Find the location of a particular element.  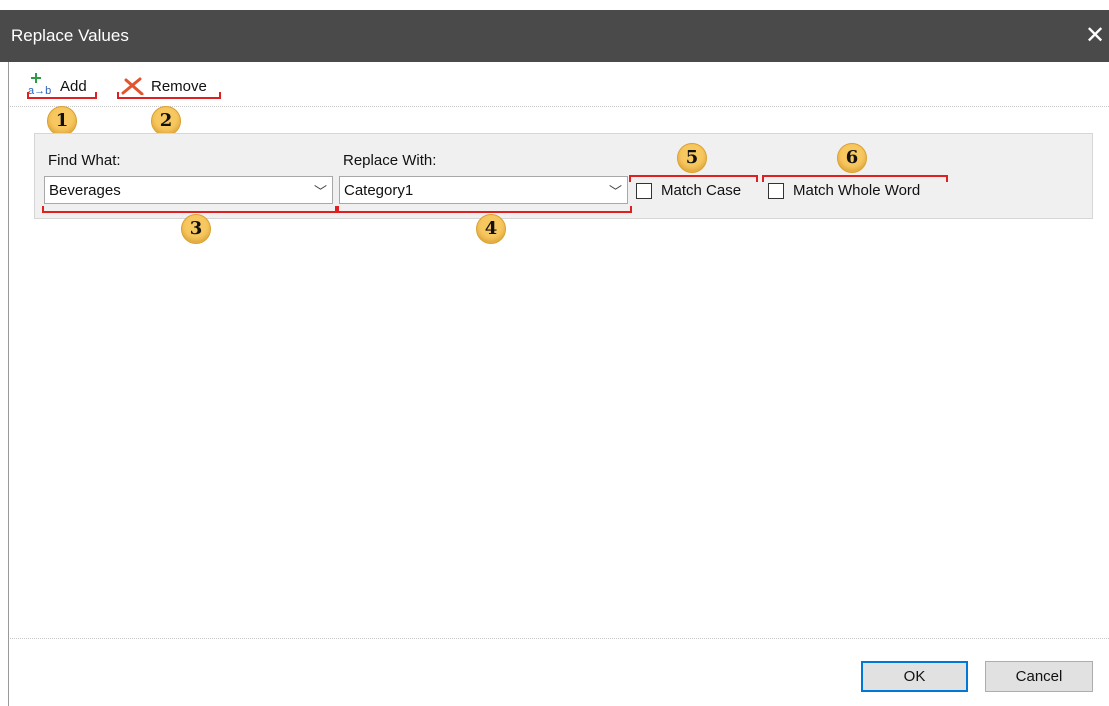

title-bar: Replace Values ✕ is located at coordinates (554, 36).